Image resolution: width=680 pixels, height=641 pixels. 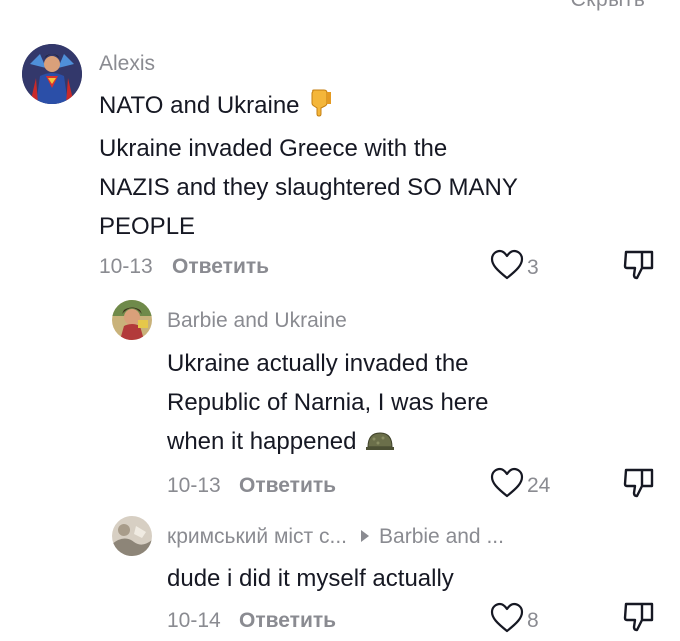 What do you see at coordinates (320, 109) in the screenshot?
I see `thumbs-down-emoji-icon` at bounding box center [320, 109].